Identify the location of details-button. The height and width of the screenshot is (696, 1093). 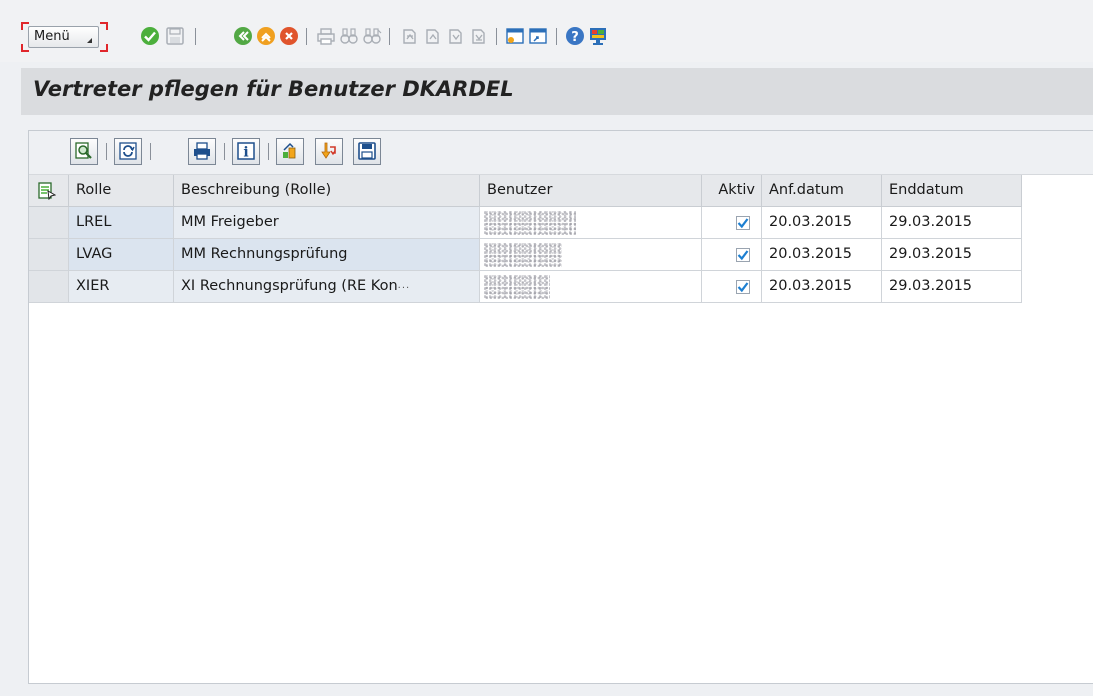
(84, 151).